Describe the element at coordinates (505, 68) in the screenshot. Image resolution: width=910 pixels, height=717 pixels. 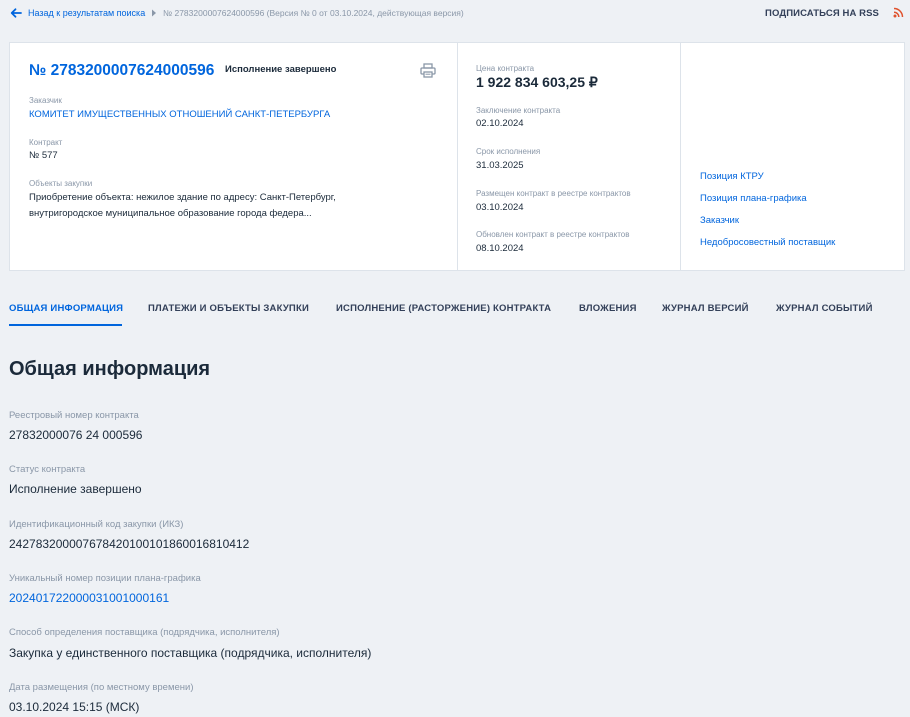
I see `price-label: Цена контракта` at that location.